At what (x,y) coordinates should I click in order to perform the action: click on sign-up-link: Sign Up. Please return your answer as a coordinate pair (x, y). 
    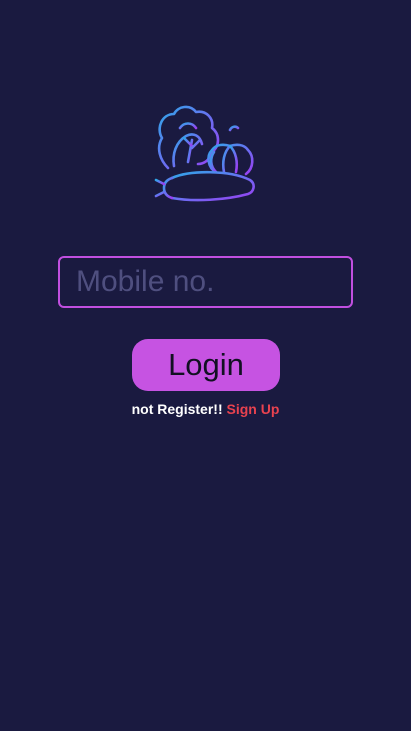
    Looking at the image, I should click on (253, 409).